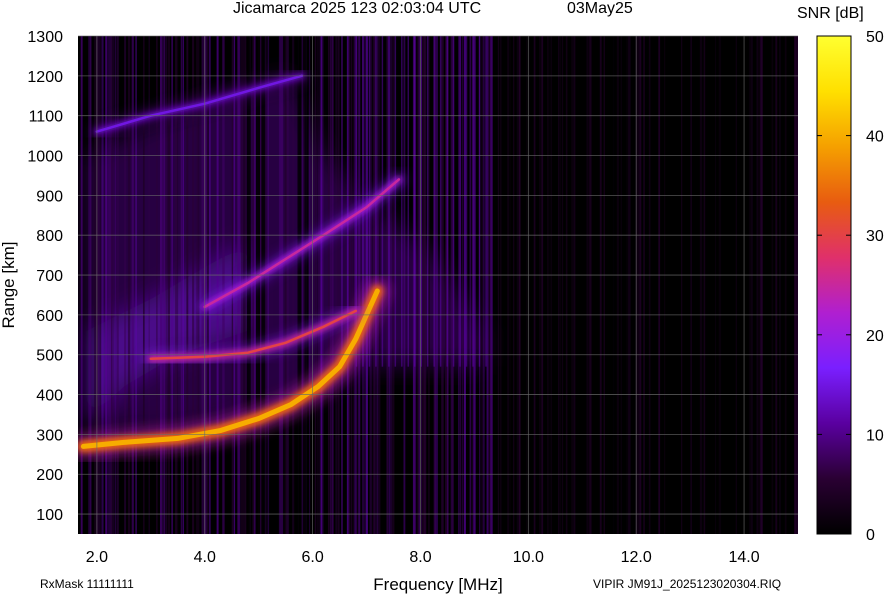 The width and height of the screenshot is (884, 595). I want to click on y-tick-label: 900, so click(49, 196).